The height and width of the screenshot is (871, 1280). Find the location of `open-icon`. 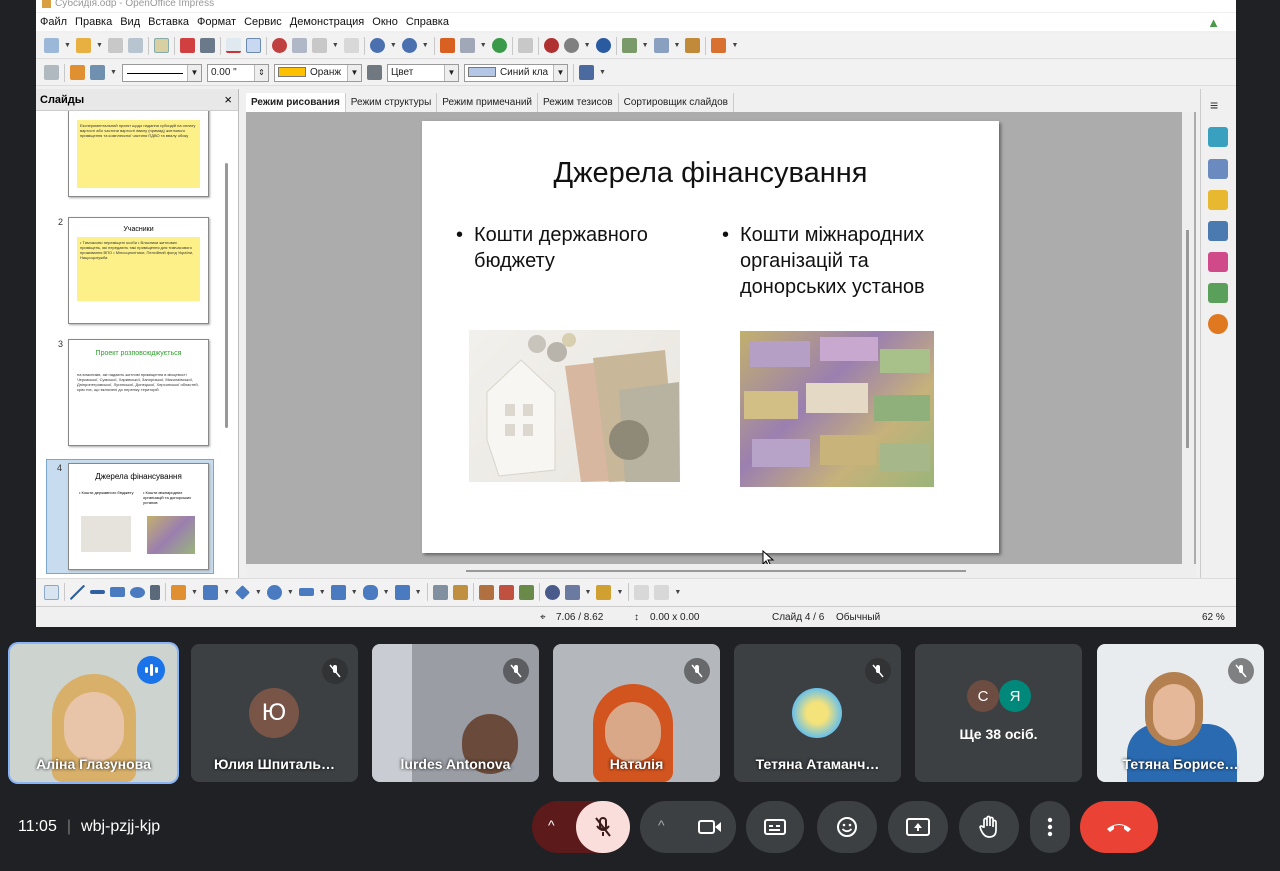

open-icon is located at coordinates (83, 45).